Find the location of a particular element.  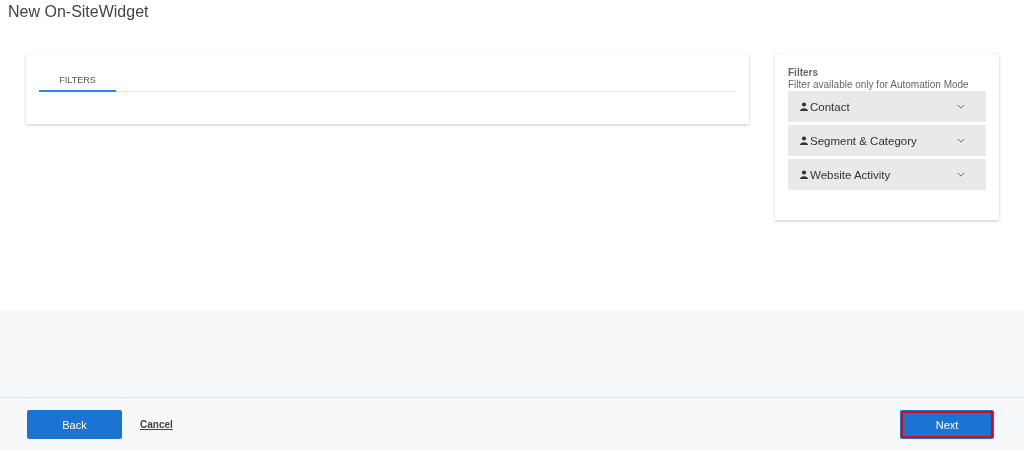

next-button: Next is located at coordinates (947, 424).